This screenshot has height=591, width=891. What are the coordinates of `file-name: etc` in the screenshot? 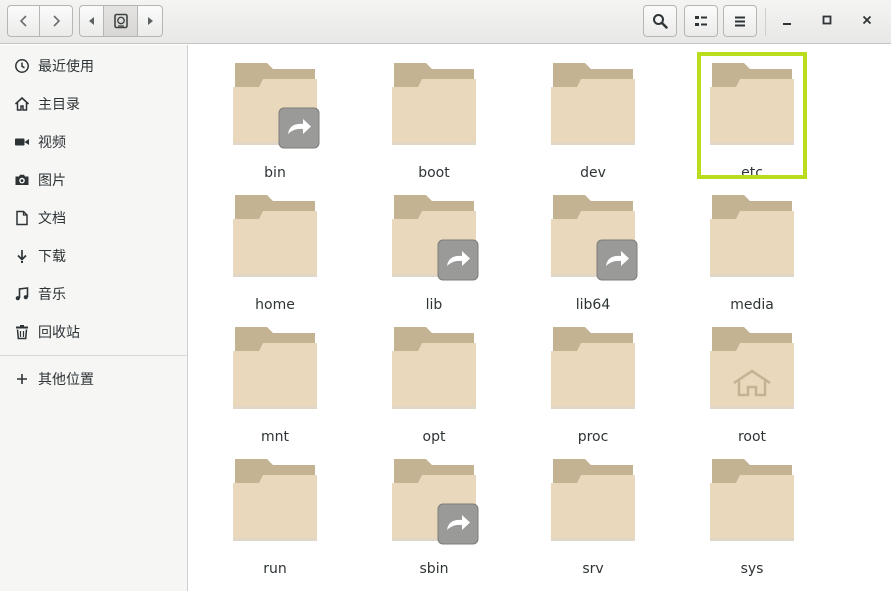 It's located at (752, 173).